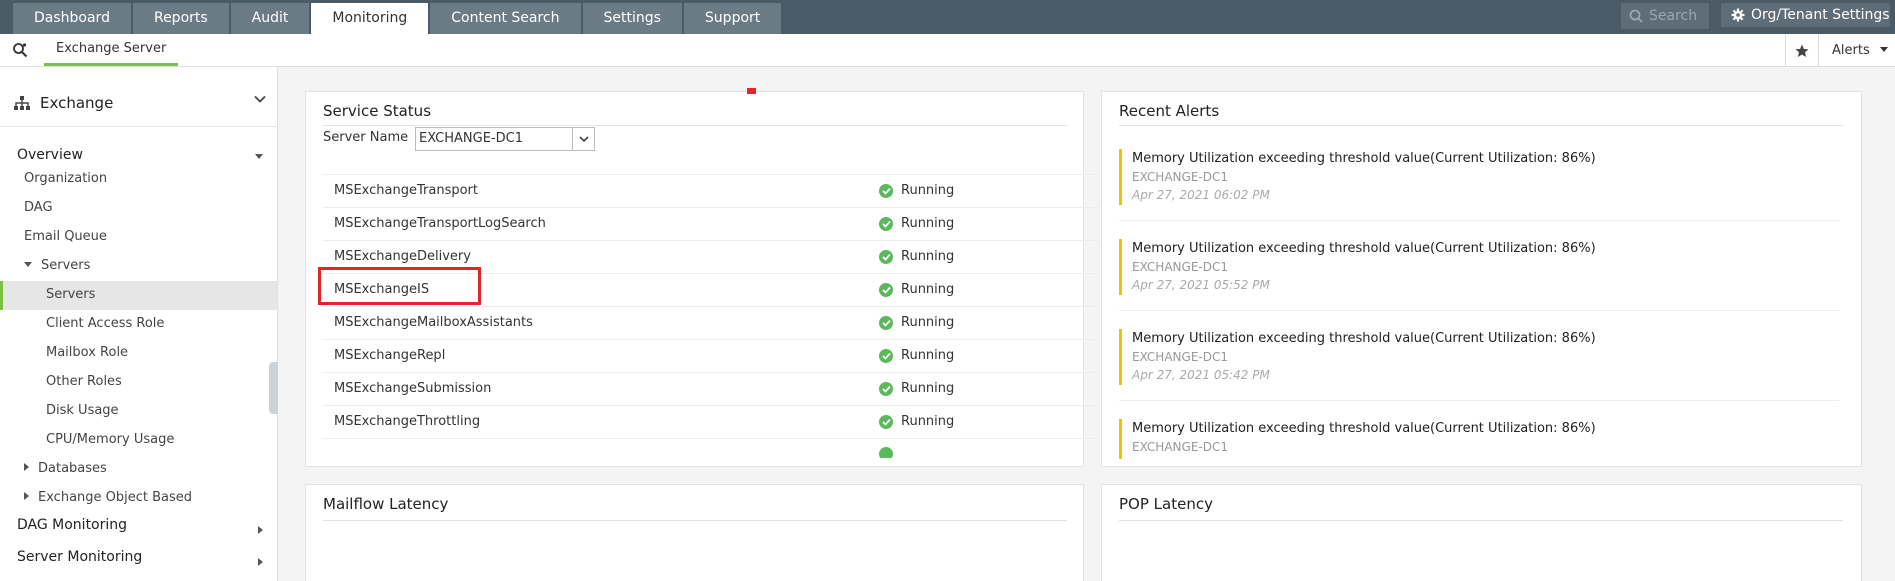  I want to click on sidebar-heading-exchange: Exchange, so click(140, 103).